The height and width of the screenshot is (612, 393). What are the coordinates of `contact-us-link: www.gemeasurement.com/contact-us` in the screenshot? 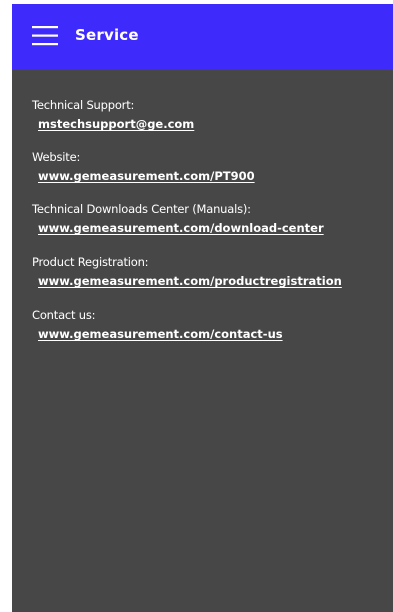 It's located at (160, 334).